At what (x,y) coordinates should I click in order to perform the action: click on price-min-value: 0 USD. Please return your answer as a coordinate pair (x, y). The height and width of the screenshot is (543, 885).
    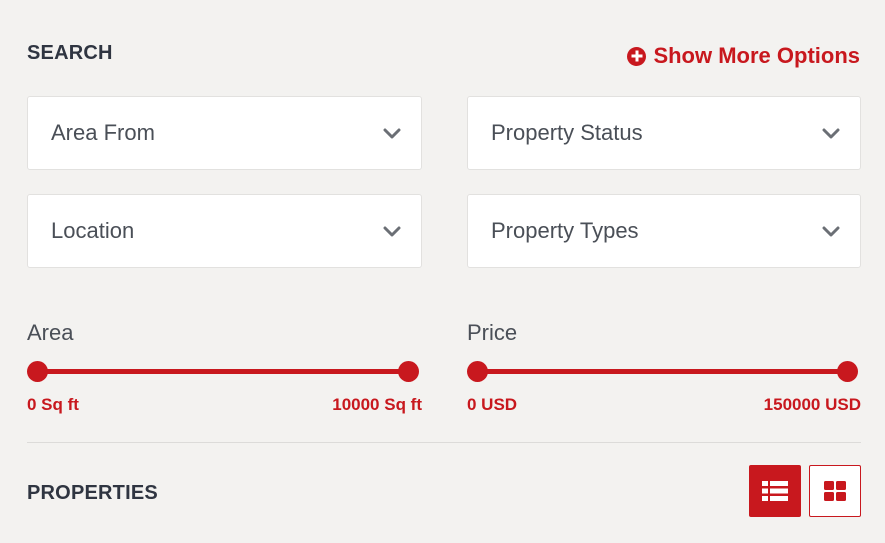
    Looking at the image, I should click on (492, 404).